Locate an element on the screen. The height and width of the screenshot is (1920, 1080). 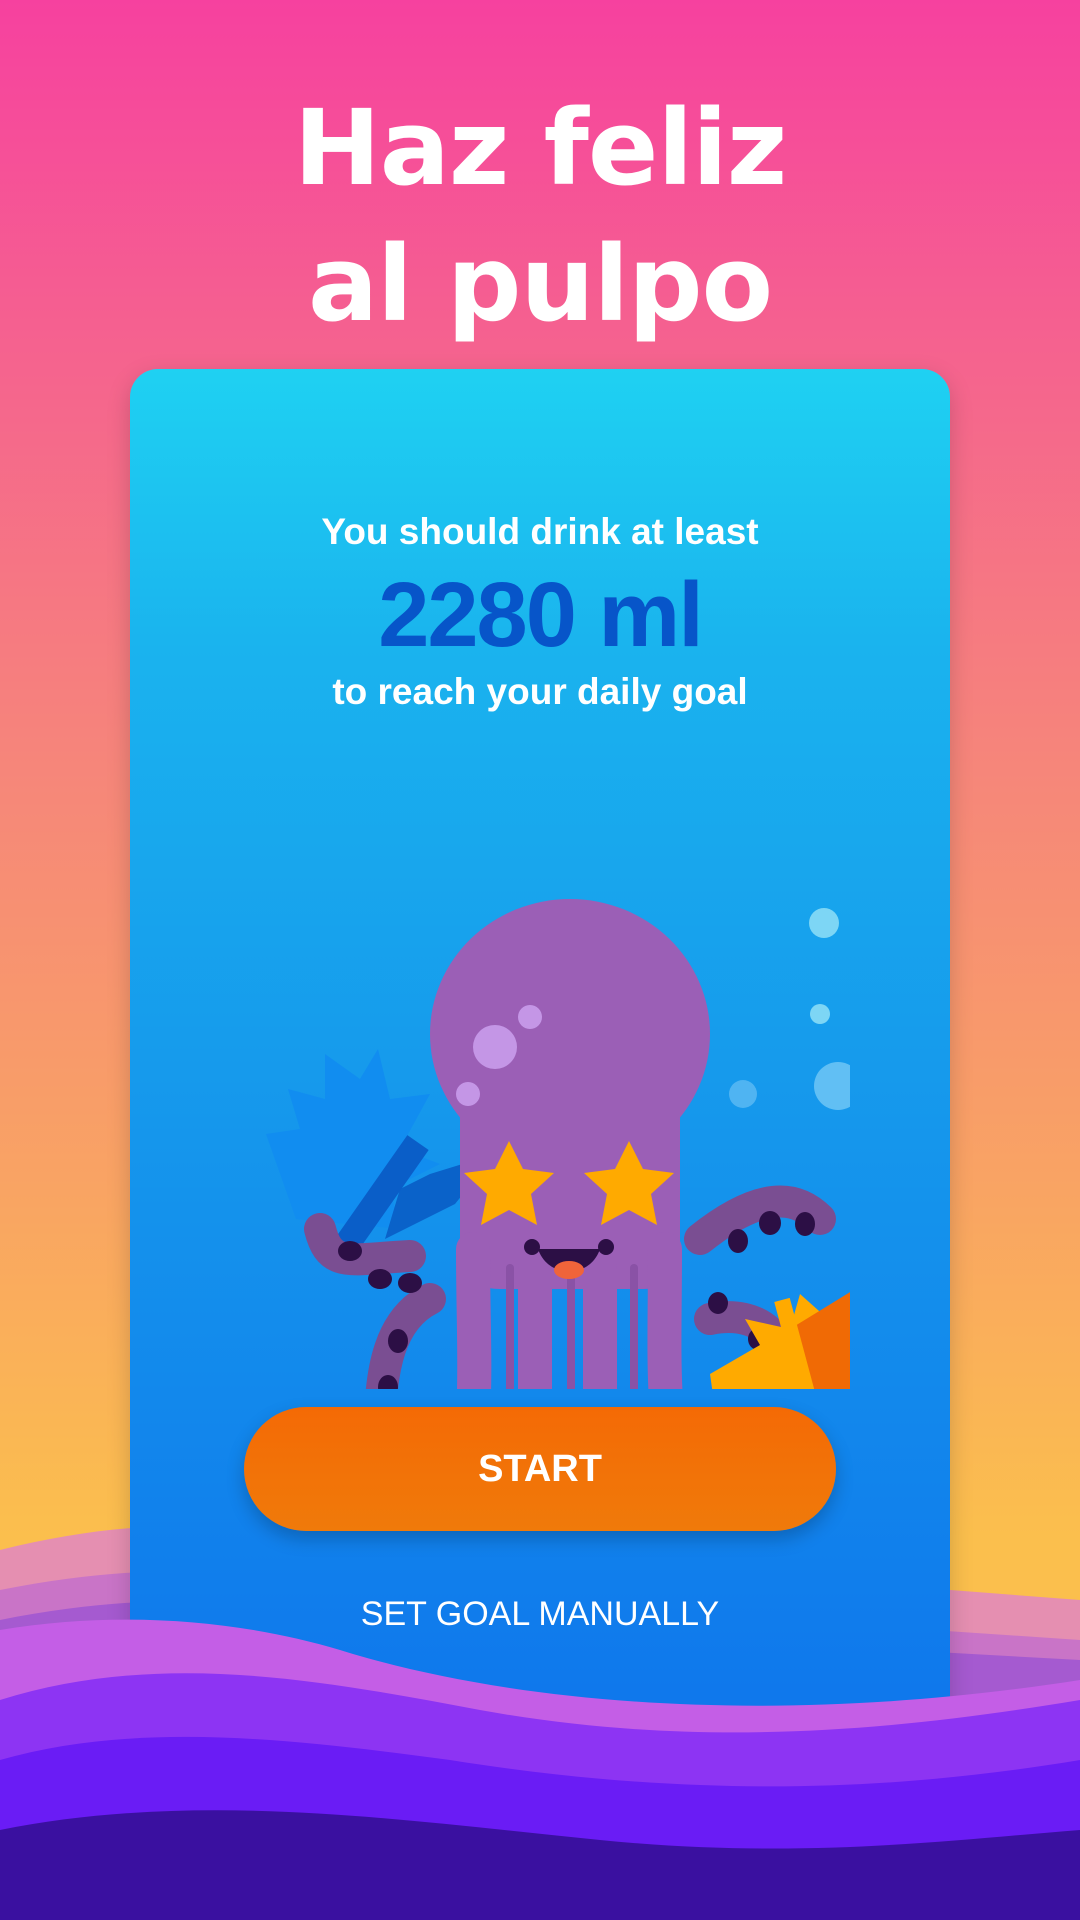
bubbles-icon is located at coordinates (789, 1009).